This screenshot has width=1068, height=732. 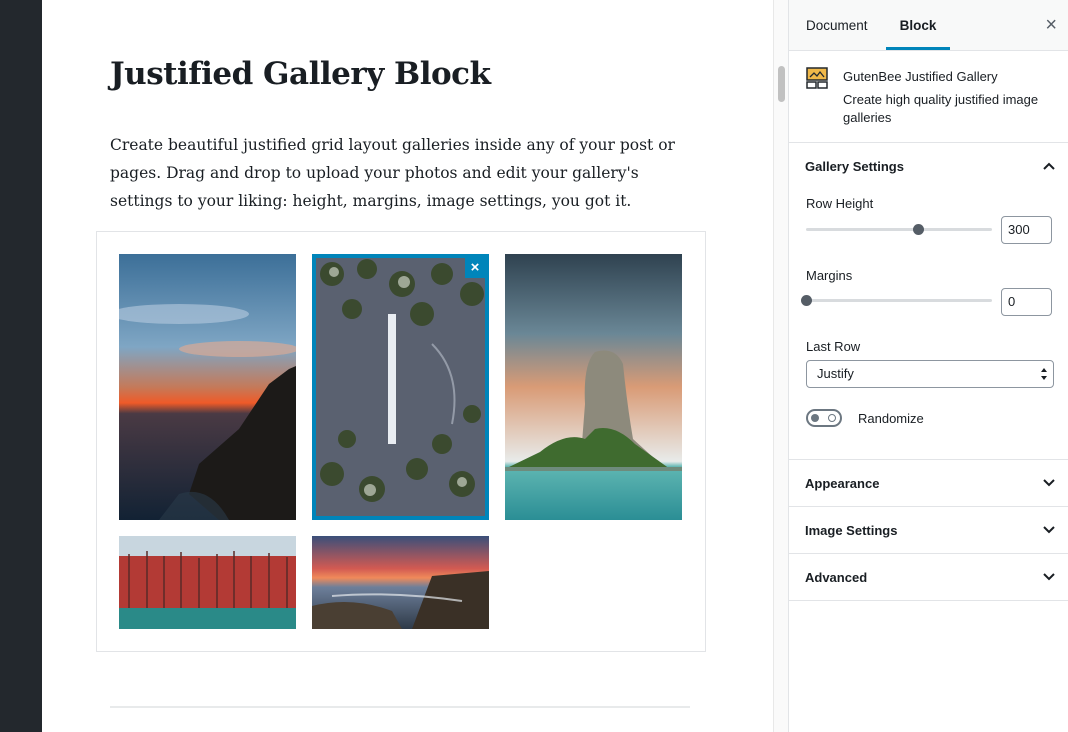 What do you see at coordinates (475, 268) in the screenshot?
I see `remove-image-button: ×` at bounding box center [475, 268].